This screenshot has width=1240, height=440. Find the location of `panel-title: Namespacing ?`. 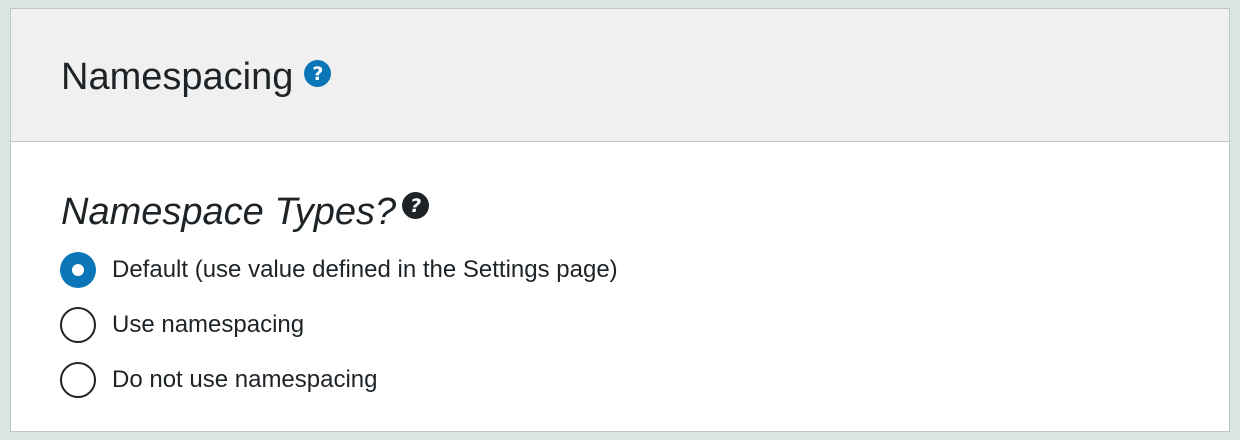

panel-title: Namespacing ? is located at coordinates (196, 77).